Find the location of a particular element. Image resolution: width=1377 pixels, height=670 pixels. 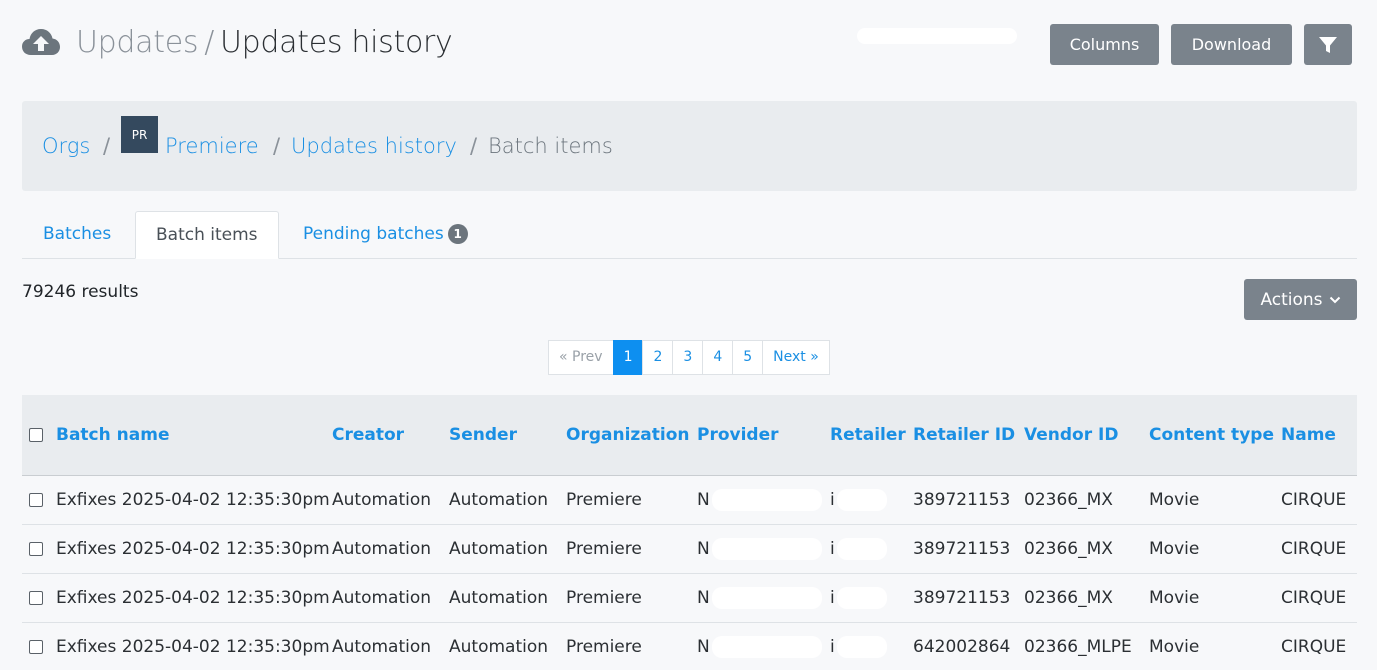

org-avatar: PR is located at coordinates (139, 134).